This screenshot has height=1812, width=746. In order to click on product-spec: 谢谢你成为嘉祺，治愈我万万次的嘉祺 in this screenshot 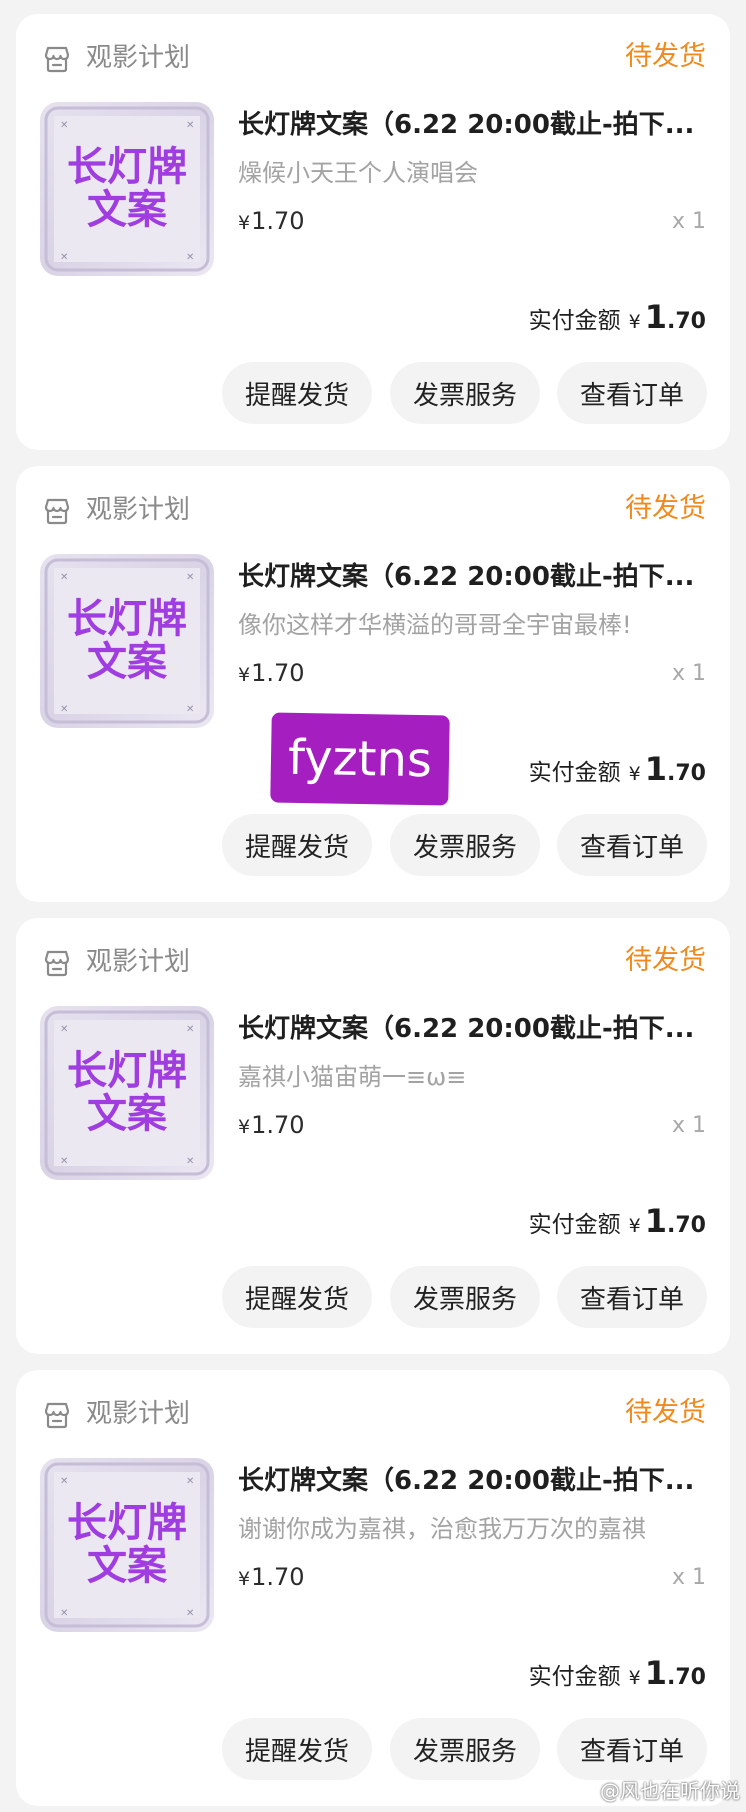, I will do `click(442, 1529)`.